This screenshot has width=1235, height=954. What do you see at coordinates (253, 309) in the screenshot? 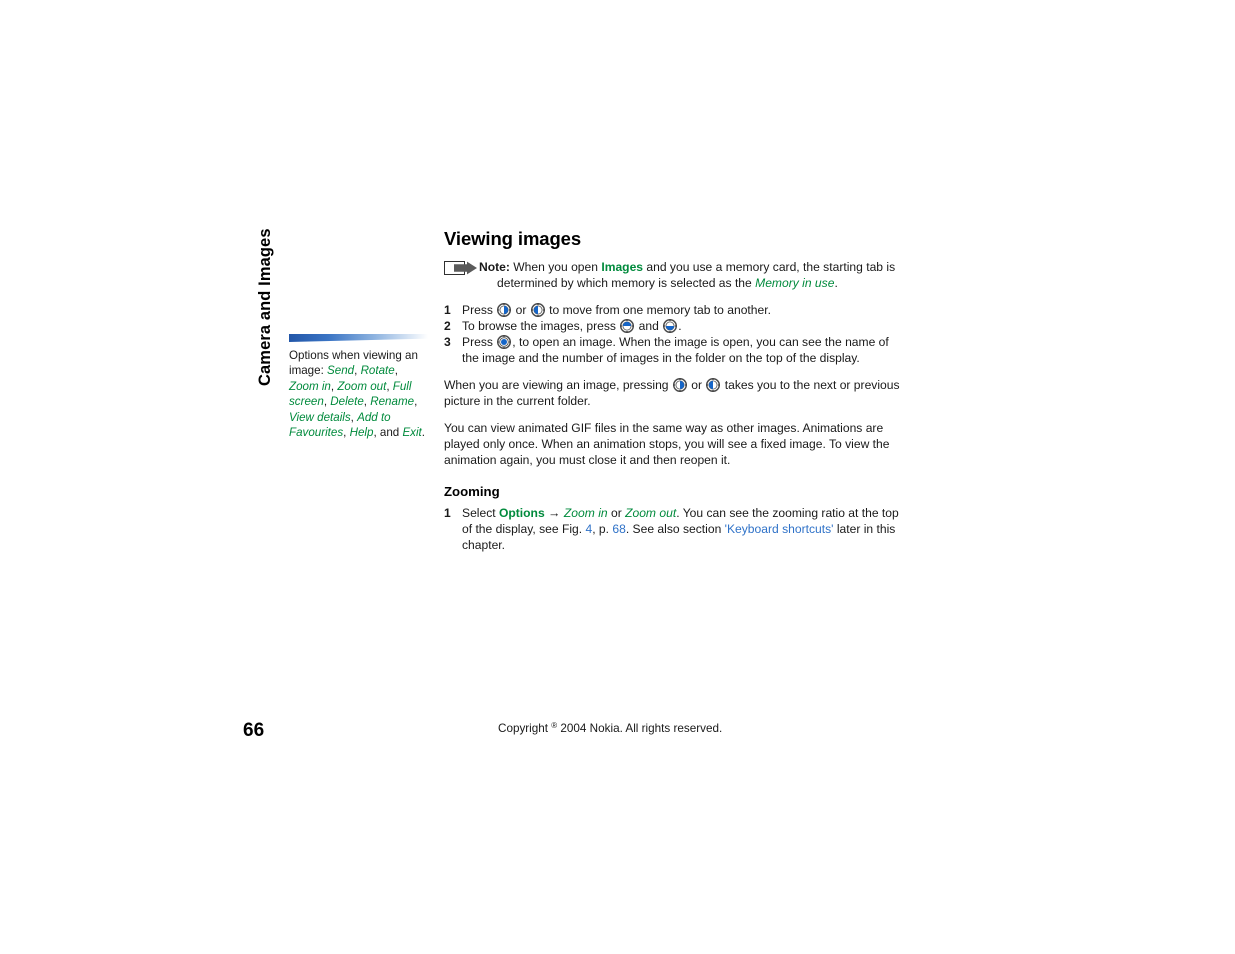
I see `chapter-title-container: Camera and Images` at bounding box center [253, 309].